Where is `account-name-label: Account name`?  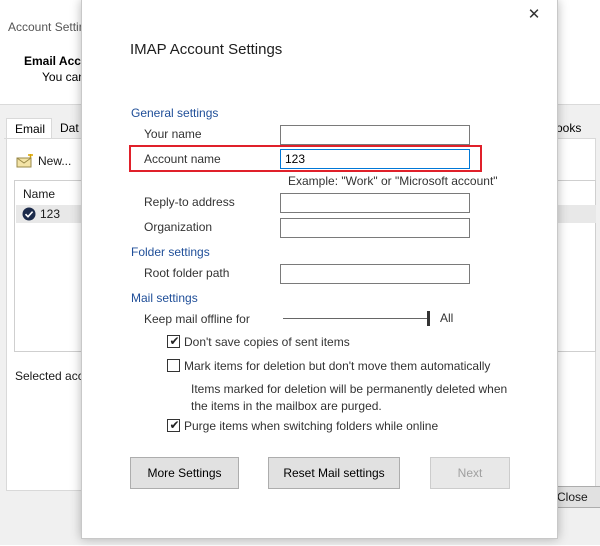 account-name-label: Account name is located at coordinates (182, 159).